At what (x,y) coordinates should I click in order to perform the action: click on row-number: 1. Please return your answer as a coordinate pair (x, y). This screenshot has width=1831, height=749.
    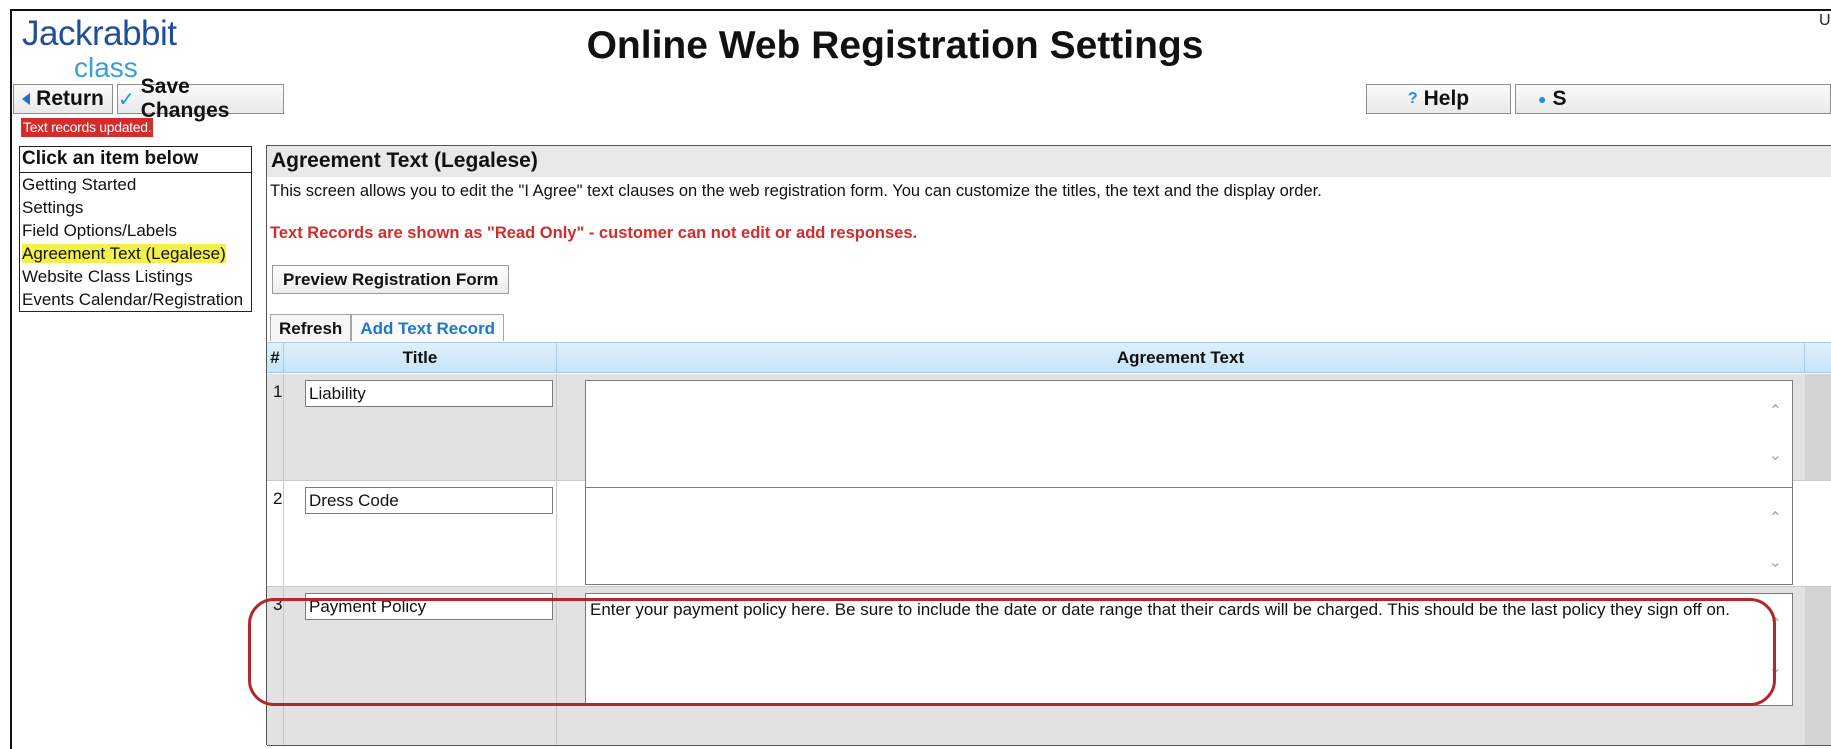
    Looking at the image, I should click on (278, 391).